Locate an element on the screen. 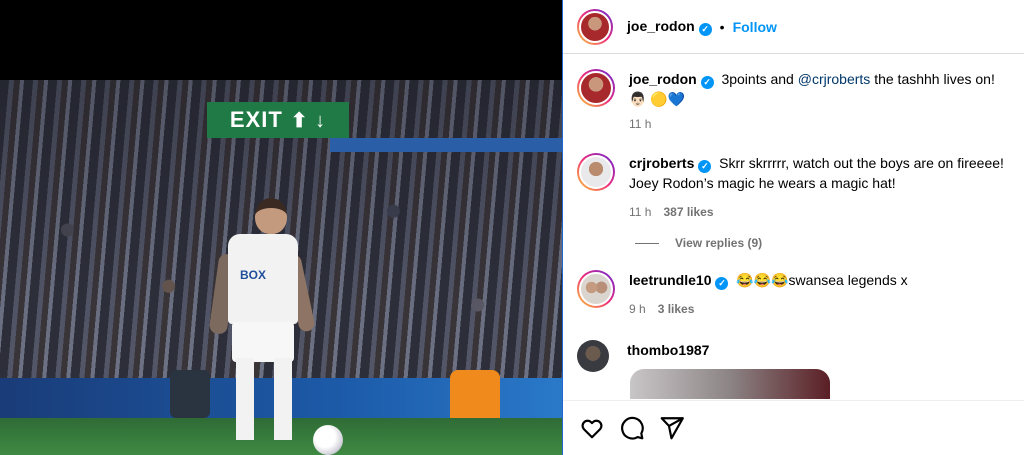  post-header: joe_rodon ✓ • Follow is located at coordinates (793, 27).